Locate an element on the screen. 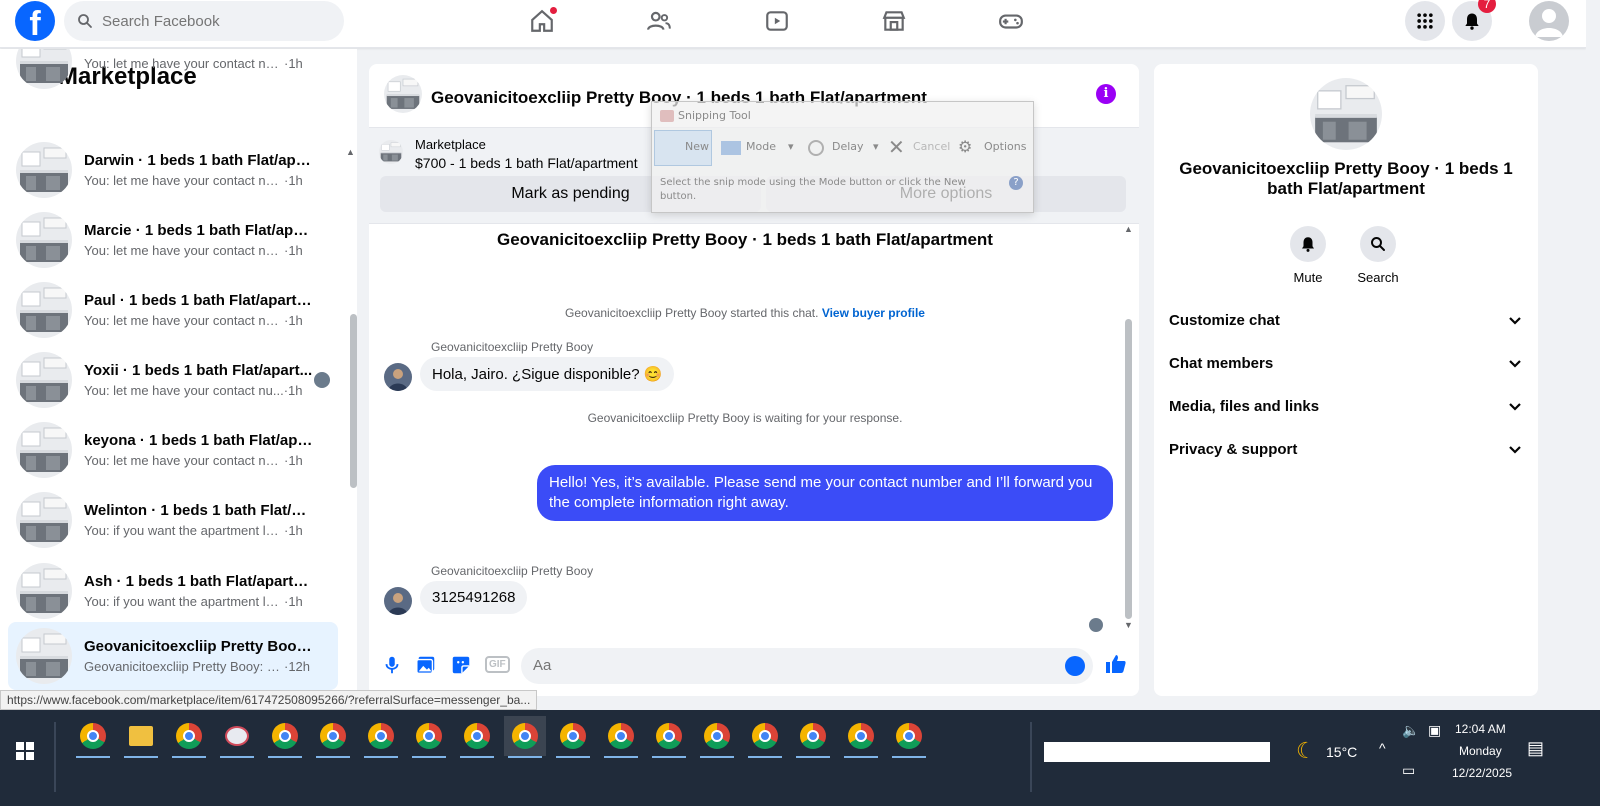 The height and width of the screenshot is (806, 1600). view-buyer-profile-link: View buyer profile is located at coordinates (873, 313).